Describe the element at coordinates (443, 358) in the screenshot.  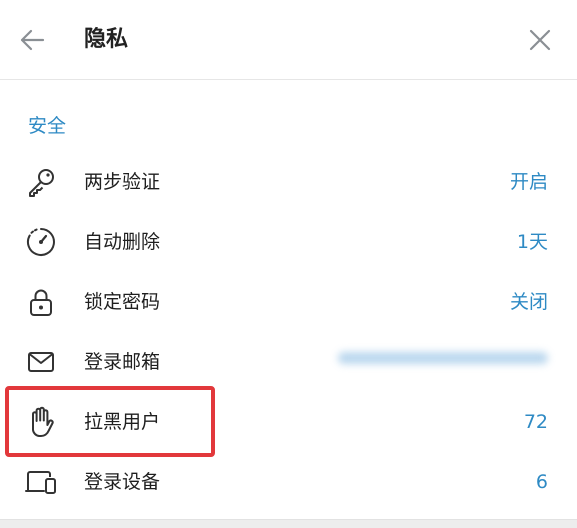
I see `email-value-blurred` at that location.